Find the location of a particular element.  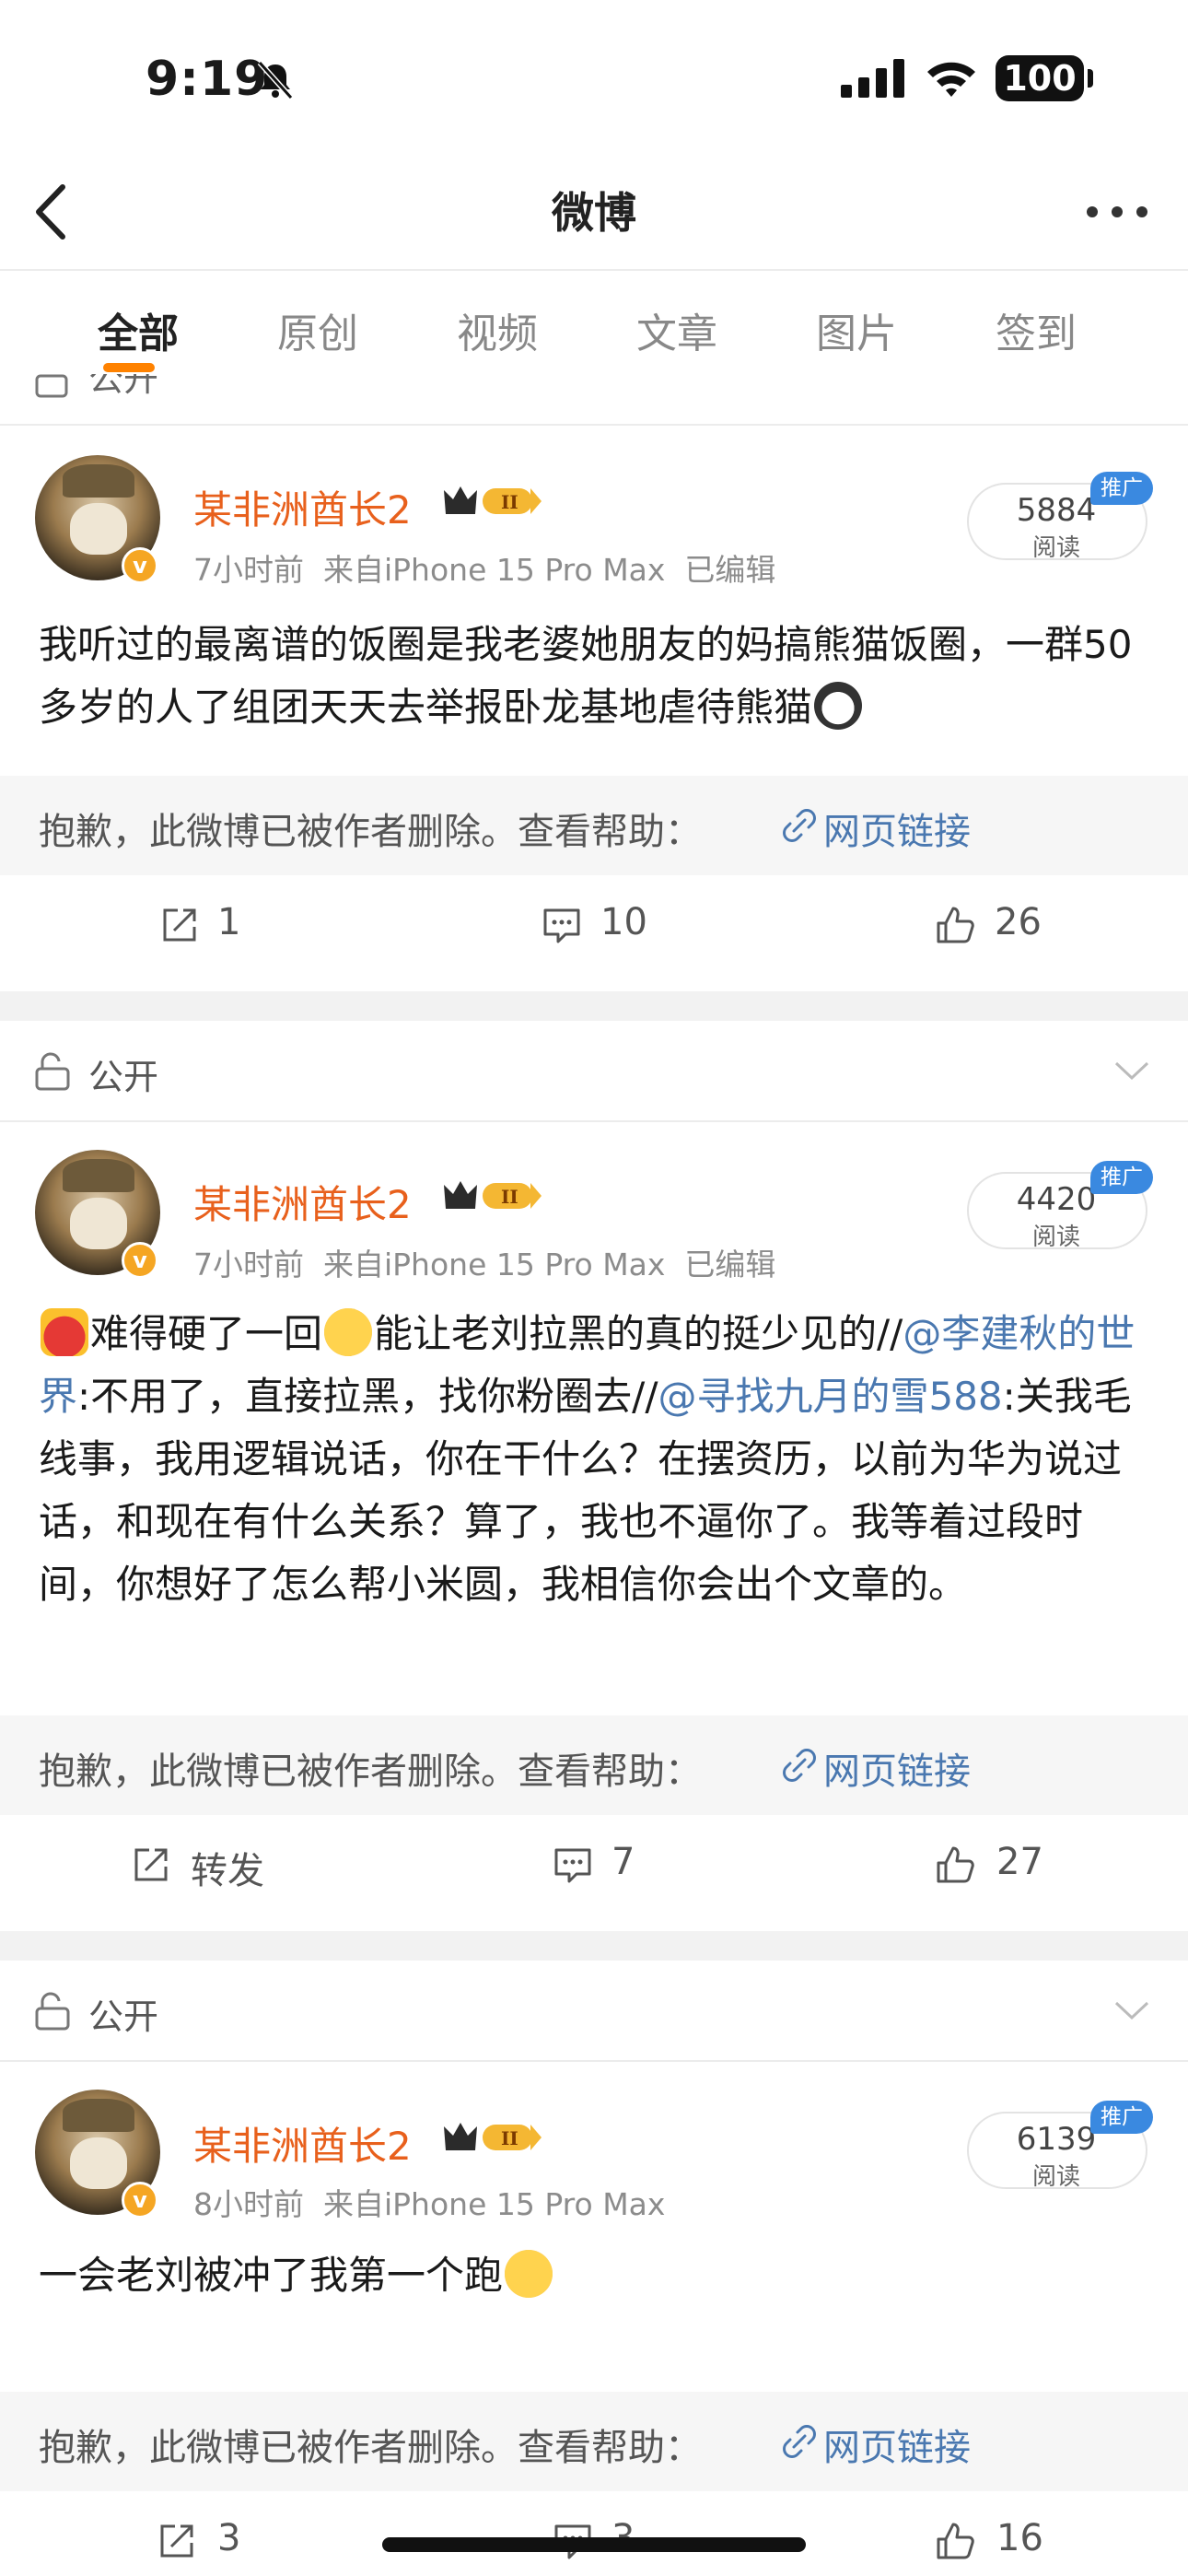

repost-count: 3 is located at coordinates (228, 2538).